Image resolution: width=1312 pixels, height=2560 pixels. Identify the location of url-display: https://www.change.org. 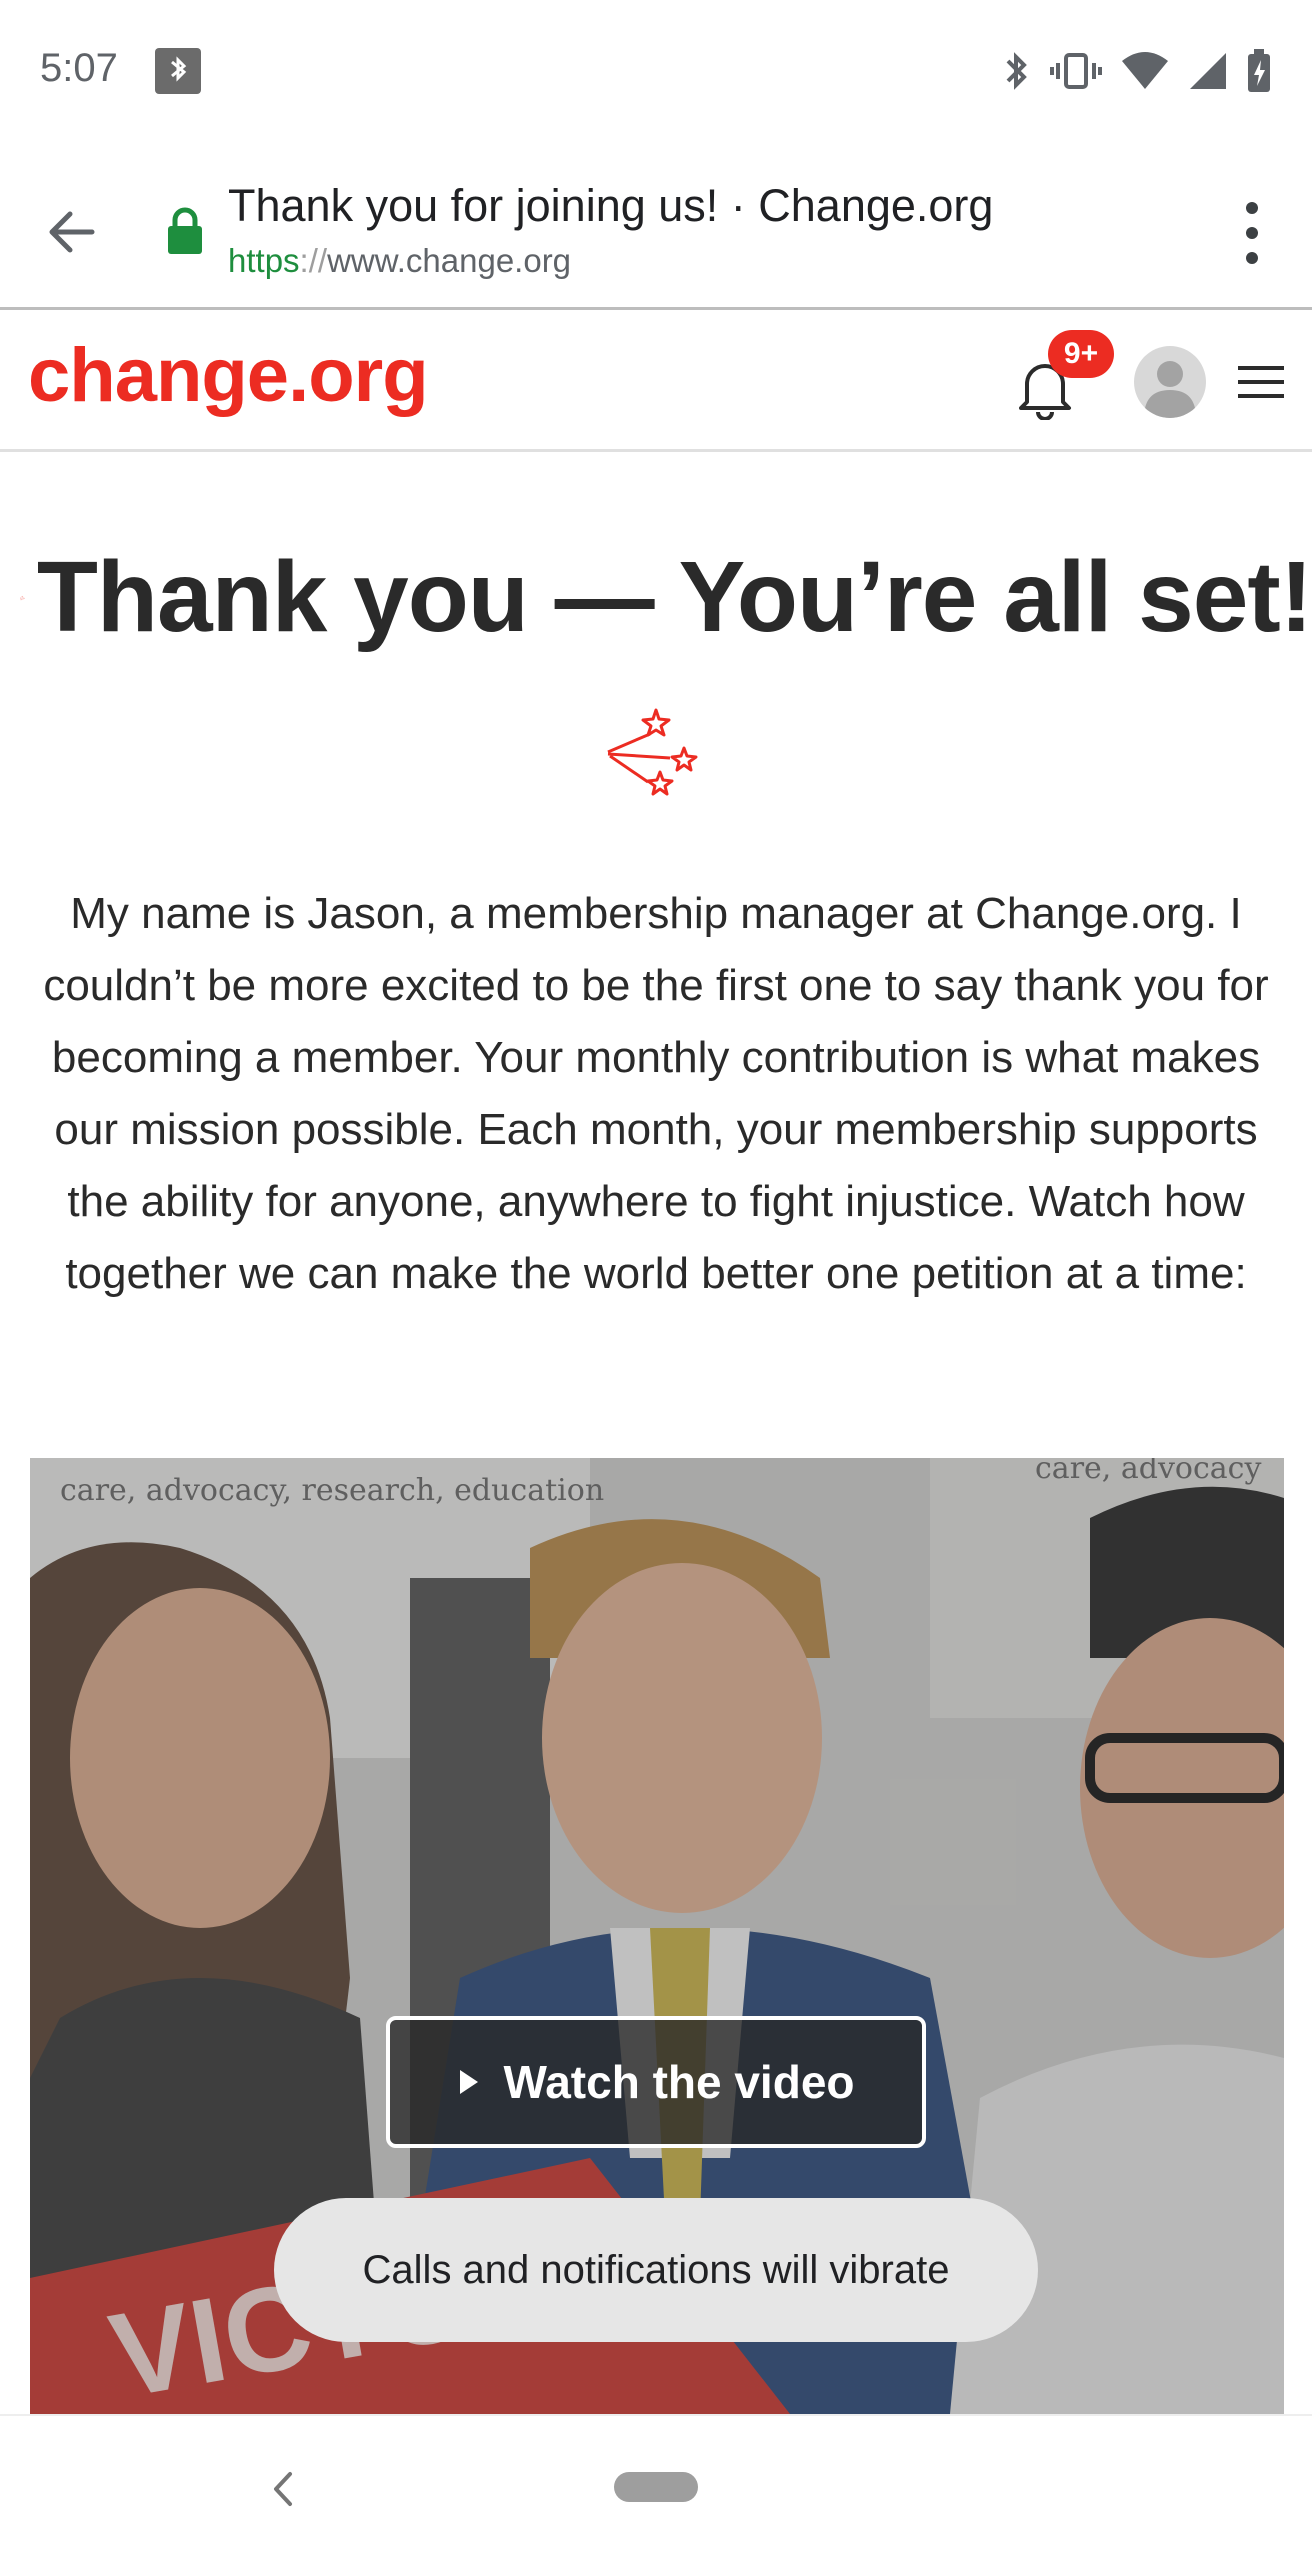
(399, 261).